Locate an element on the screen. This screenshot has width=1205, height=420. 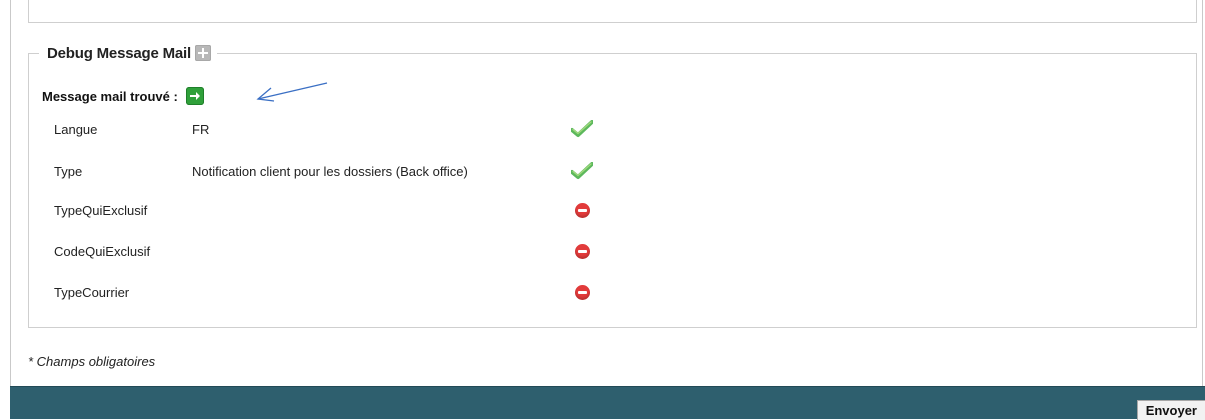
field-value: FR is located at coordinates (201, 129).